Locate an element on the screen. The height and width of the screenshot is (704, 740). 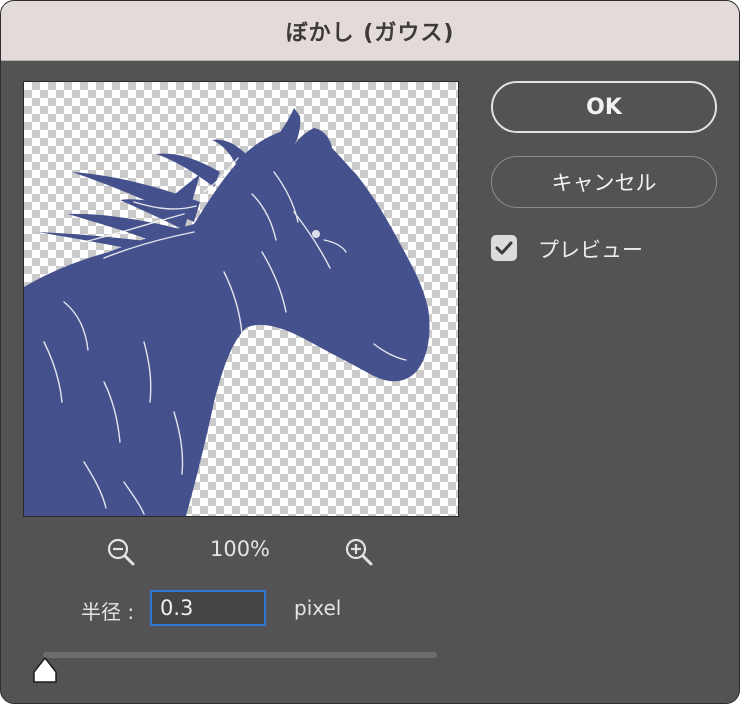
radius-label: 半径 : is located at coordinates (108, 612).